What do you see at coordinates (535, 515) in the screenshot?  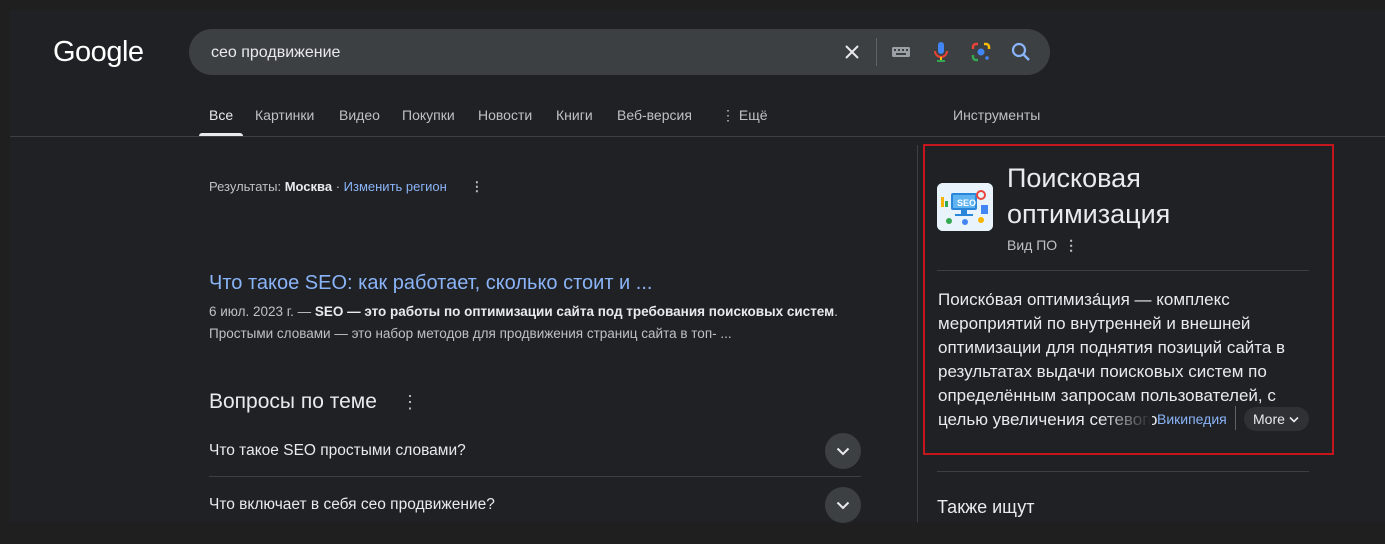 I see `paa-question: Что включает в себя сео продвижение?` at bounding box center [535, 515].